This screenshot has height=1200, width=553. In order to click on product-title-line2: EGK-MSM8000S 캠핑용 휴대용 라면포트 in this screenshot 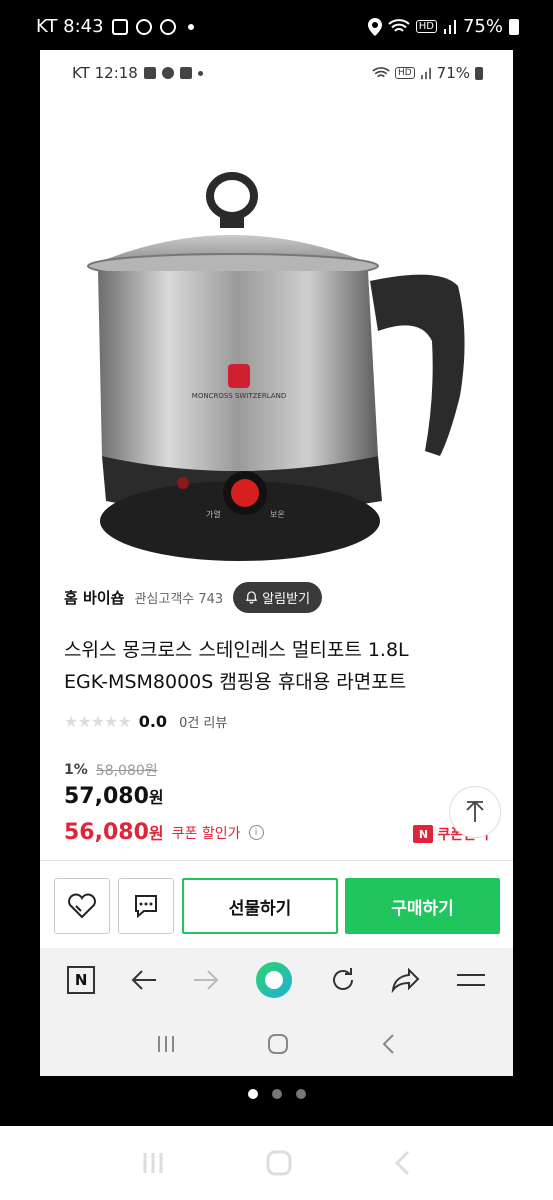, I will do `click(235, 682)`.